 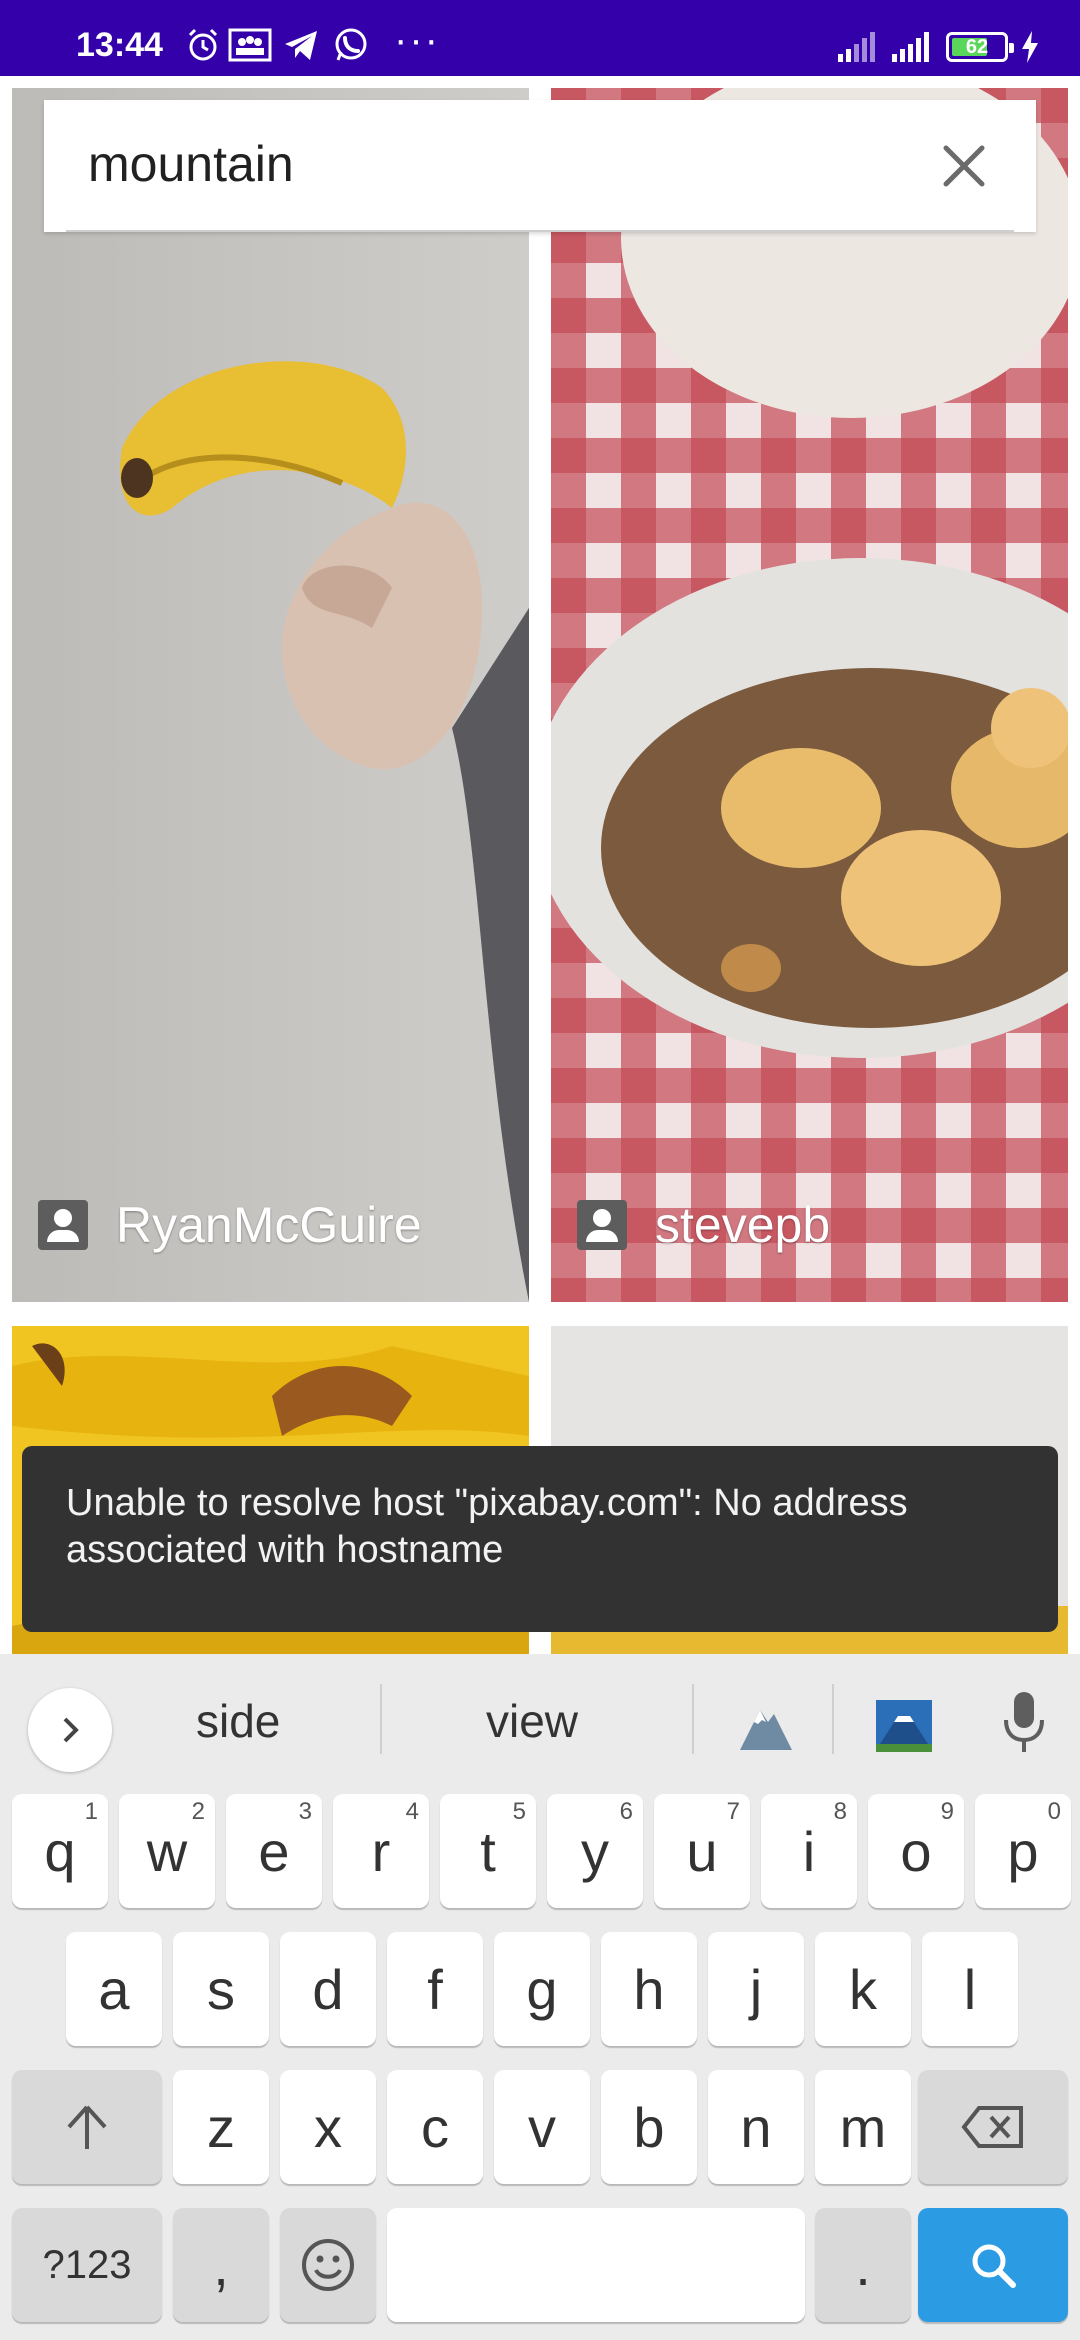 What do you see at coordinates (238, 1721) in the screenshot?
I see `suggestion-word: side` at bounding box center [238, 1721].